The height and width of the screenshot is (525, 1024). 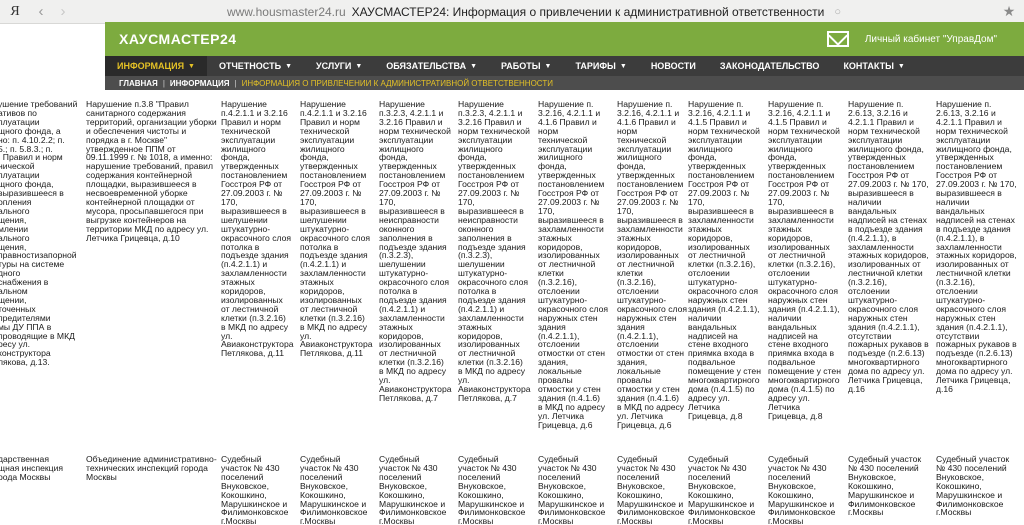 What do you see at coordinates (178, 39) in the screenshot?
I see `site-logo: ХАУСМАСТЕР24` at bounding box center [178, 39].